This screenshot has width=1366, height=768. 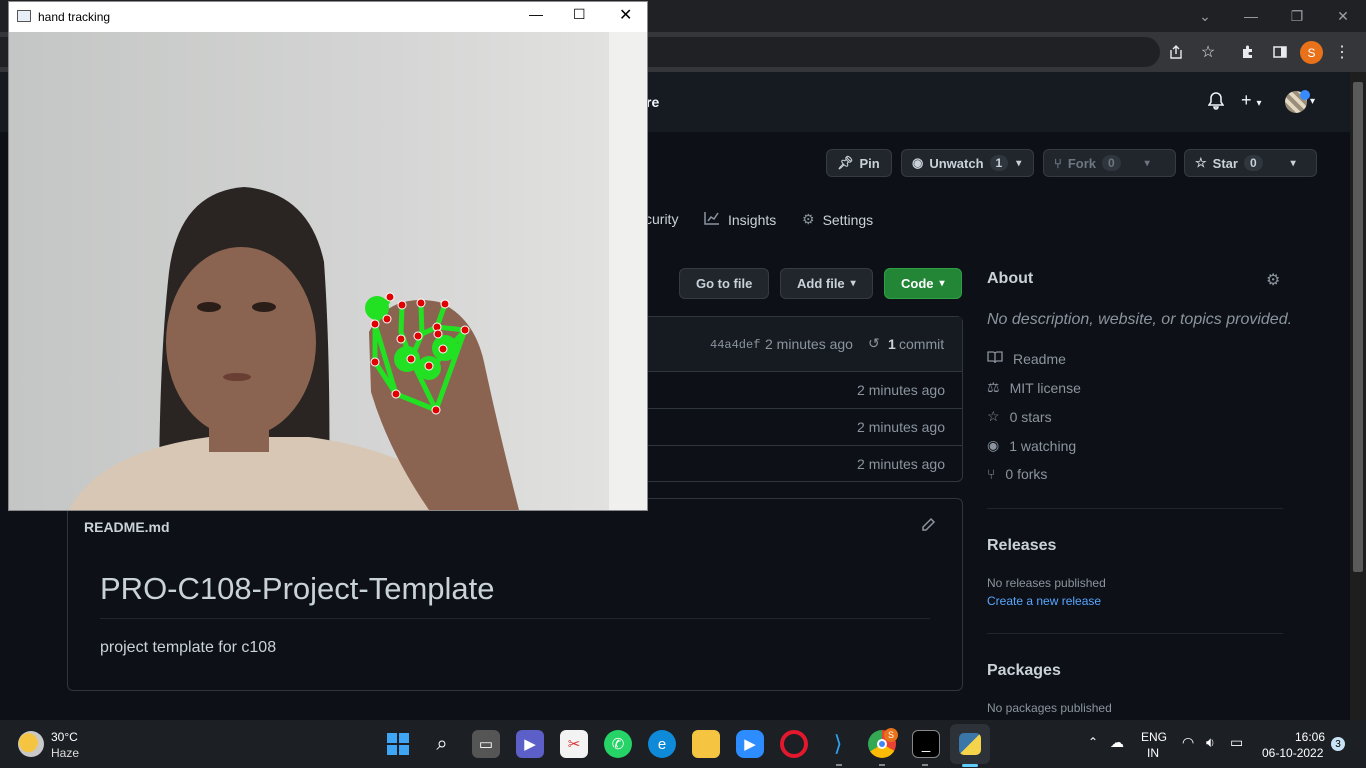 I want to click on zoom-icon: ▶, so click(x=750, y=744).